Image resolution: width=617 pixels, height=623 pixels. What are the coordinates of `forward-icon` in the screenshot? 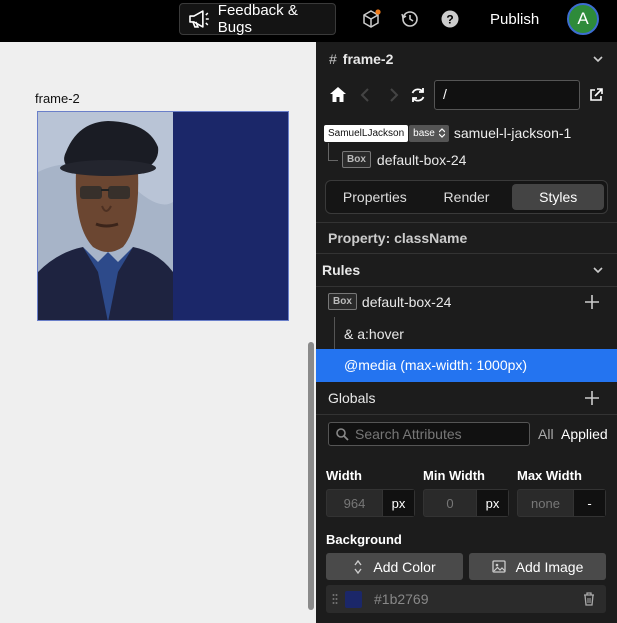 It's located at (394, 95).